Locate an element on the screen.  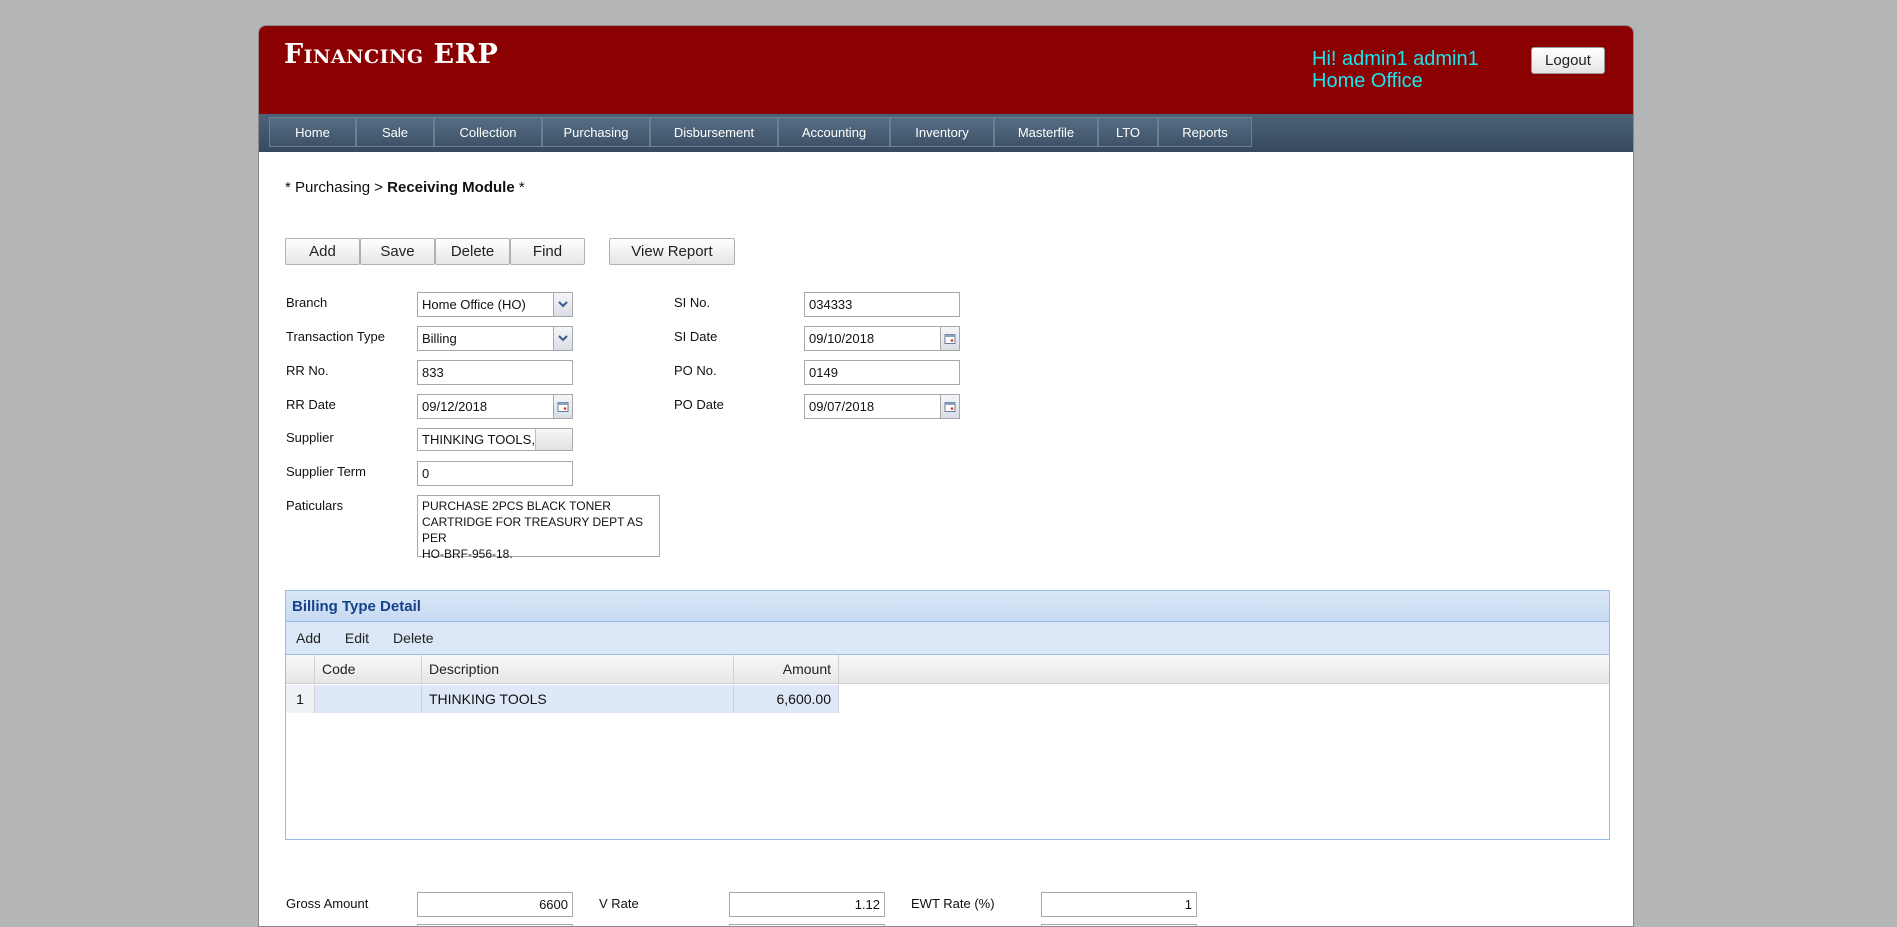
si-date-input: 09/10/2018 is located at coordinates (882, 338).